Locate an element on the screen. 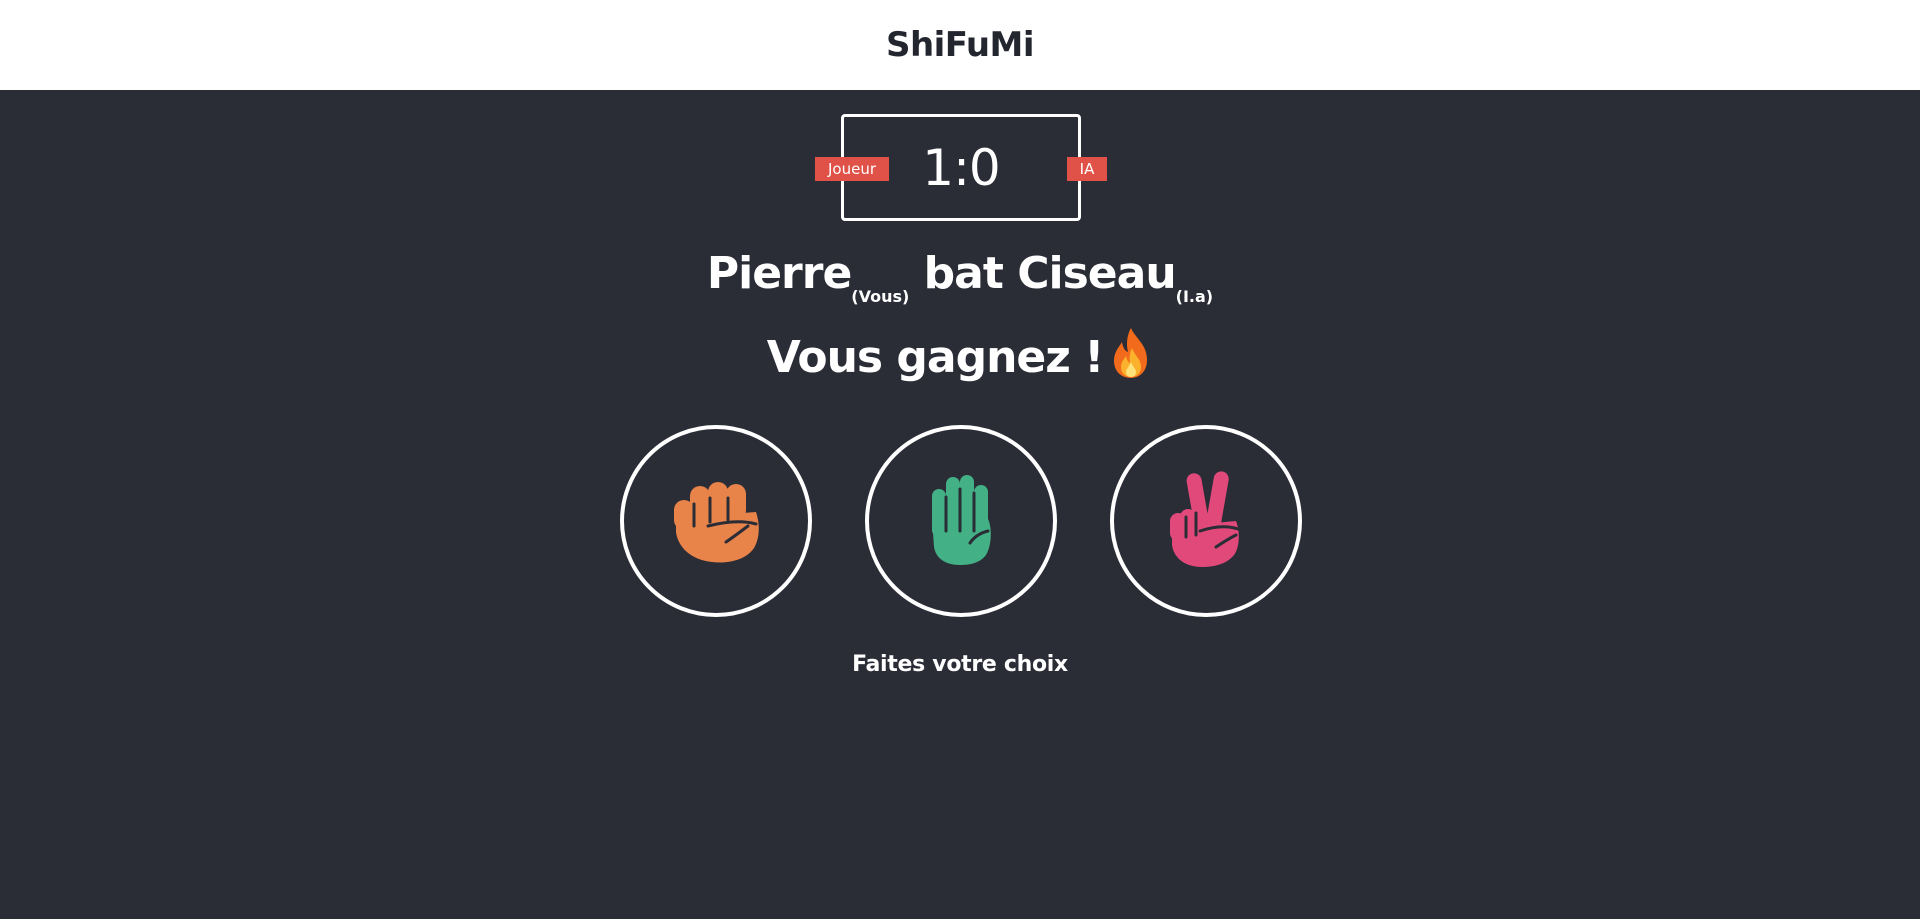 The width and height of the screenshot is (1920, 919). scissors-button is located at coordinates (1206, 521).